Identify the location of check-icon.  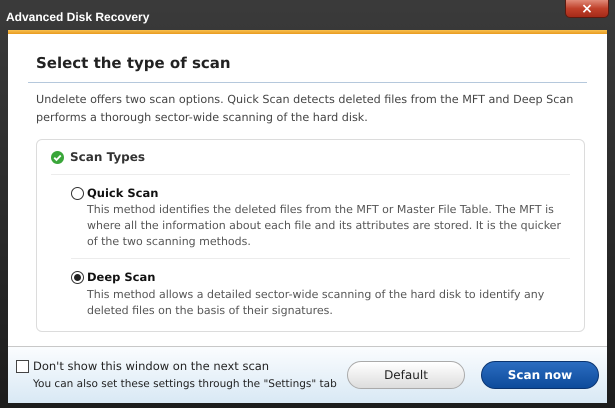
(57, 157).